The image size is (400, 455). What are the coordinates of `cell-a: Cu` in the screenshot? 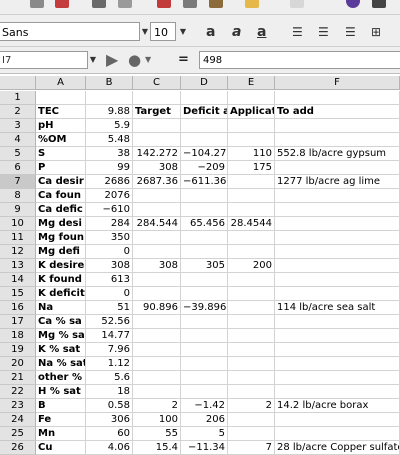 It's located at (61, 448).